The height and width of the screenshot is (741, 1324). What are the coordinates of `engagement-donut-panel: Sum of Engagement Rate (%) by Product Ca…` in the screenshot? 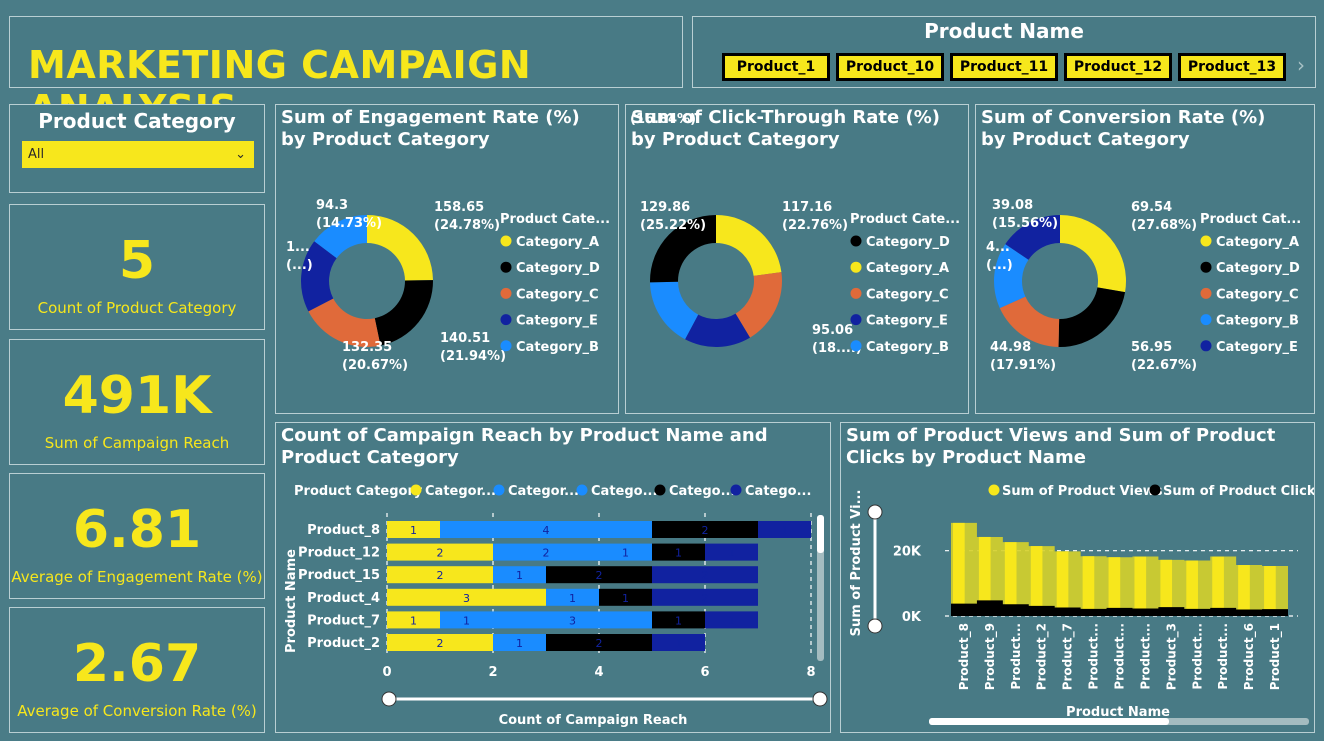 It's located at (447, 259).